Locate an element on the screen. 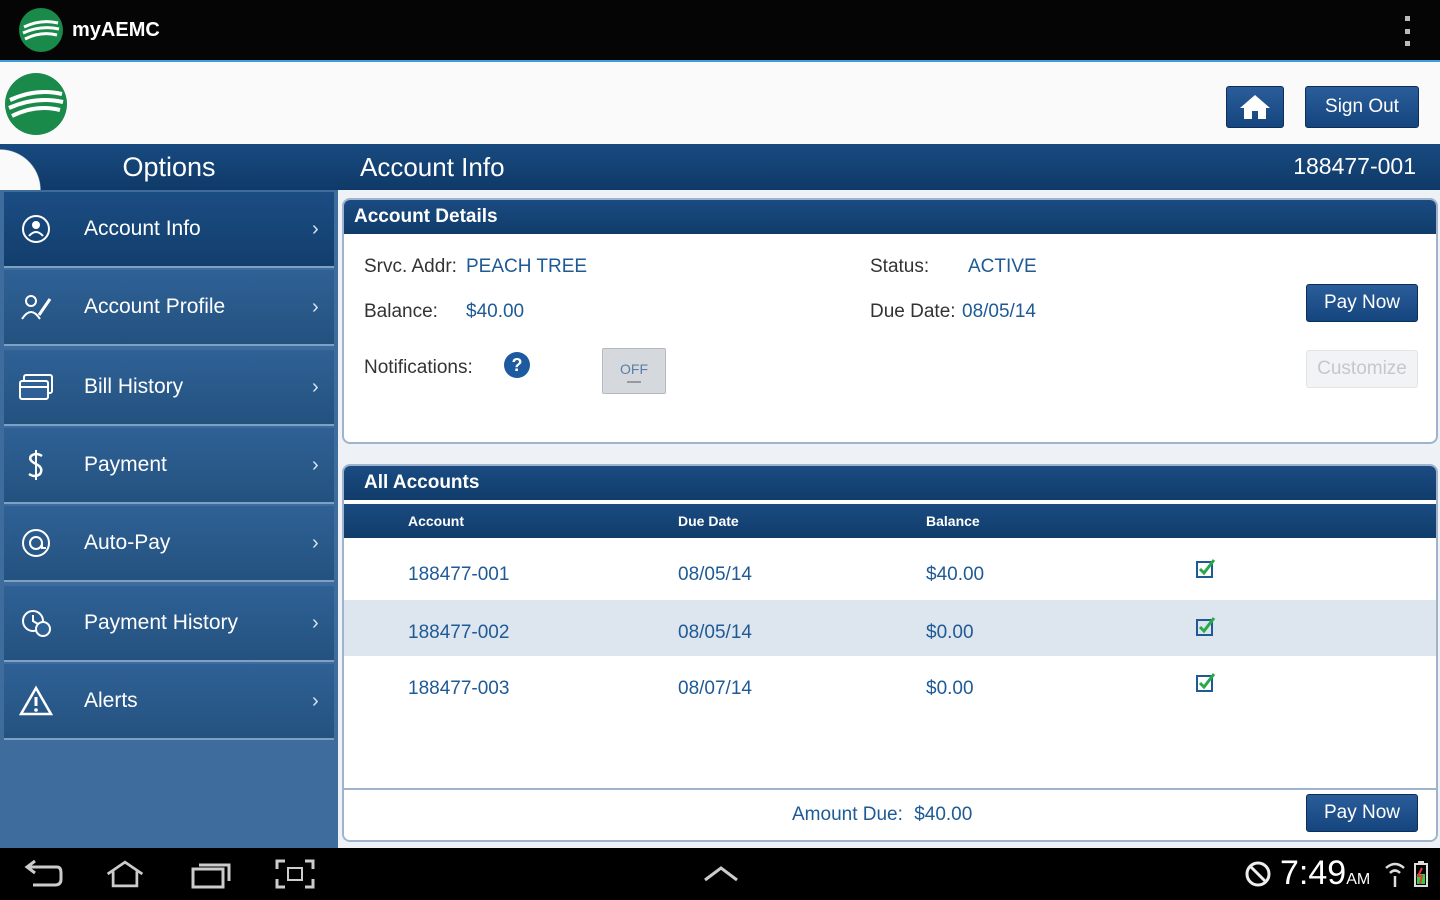  clock-time: 7:49 is located at coordinates (1313, 873).